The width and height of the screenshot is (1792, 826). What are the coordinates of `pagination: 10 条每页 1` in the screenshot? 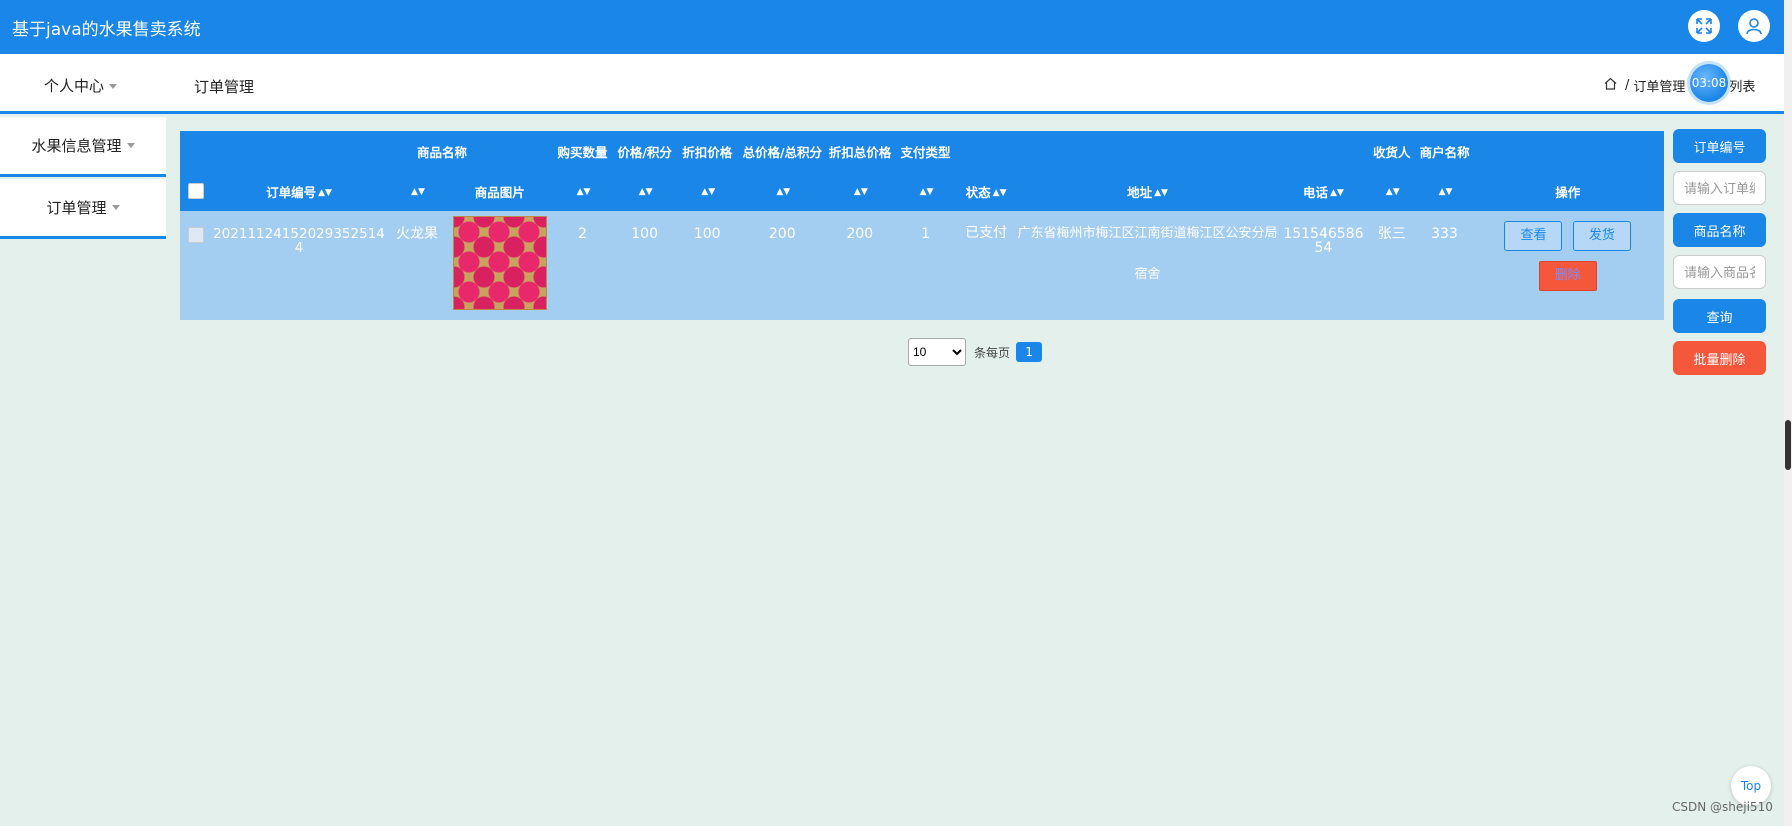 It's located at (975, 352).